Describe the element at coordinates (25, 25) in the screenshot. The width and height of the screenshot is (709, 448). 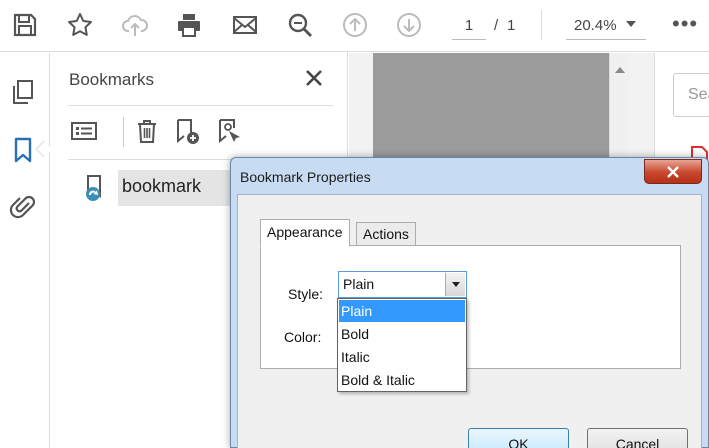
I see `save-icon` at that location.